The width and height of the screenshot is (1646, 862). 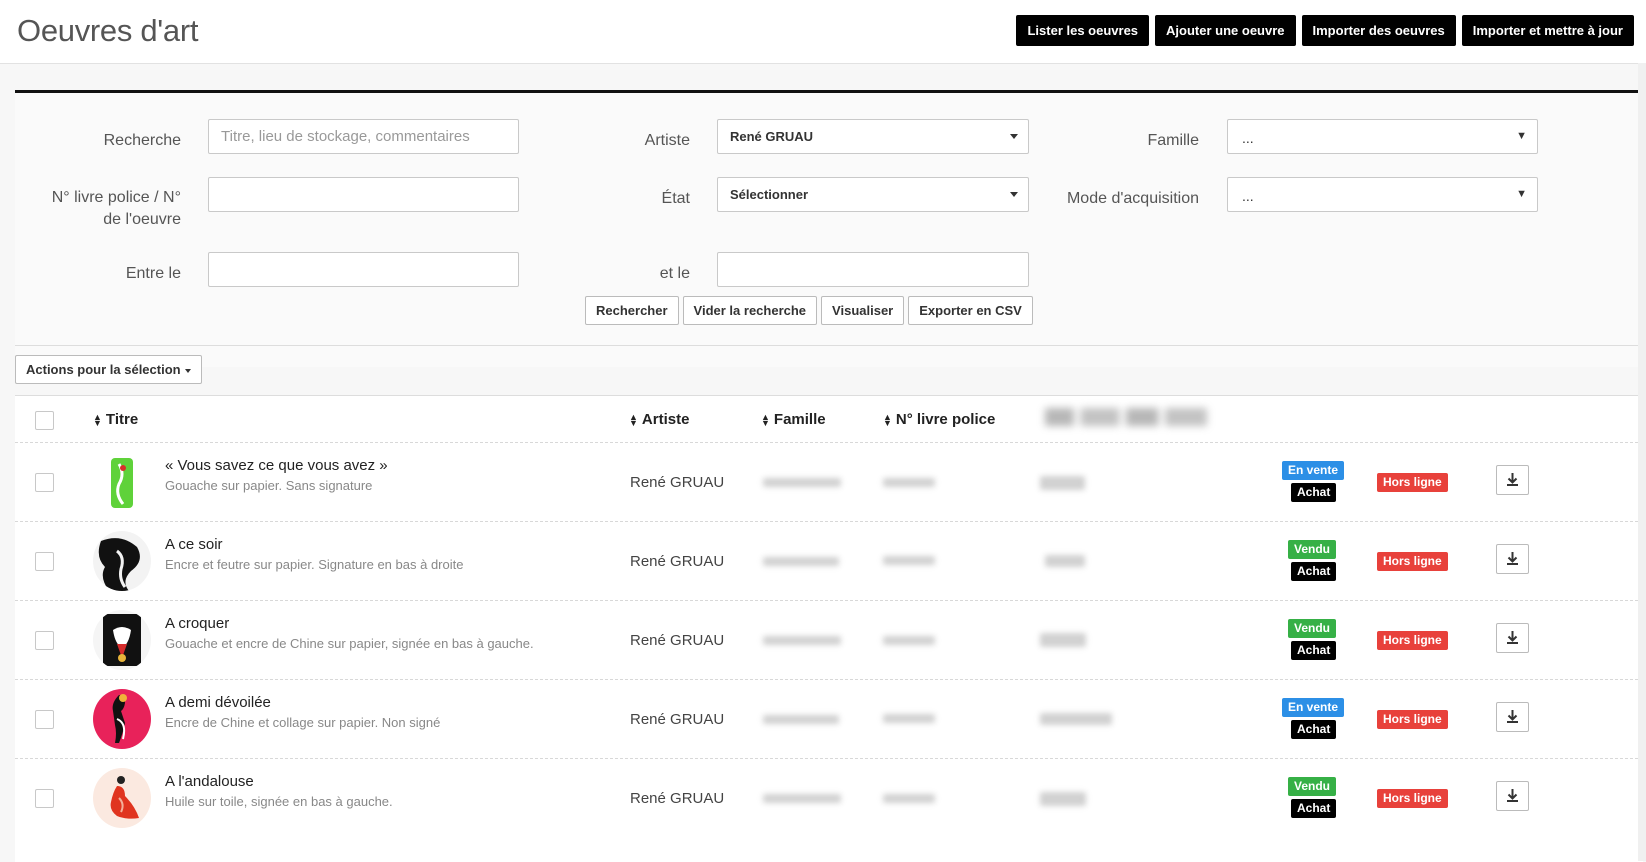 What do you see at coordinates (44, 420) in the screenshot?
I see `select-all-checkbox` at bounding box center [44, 420].